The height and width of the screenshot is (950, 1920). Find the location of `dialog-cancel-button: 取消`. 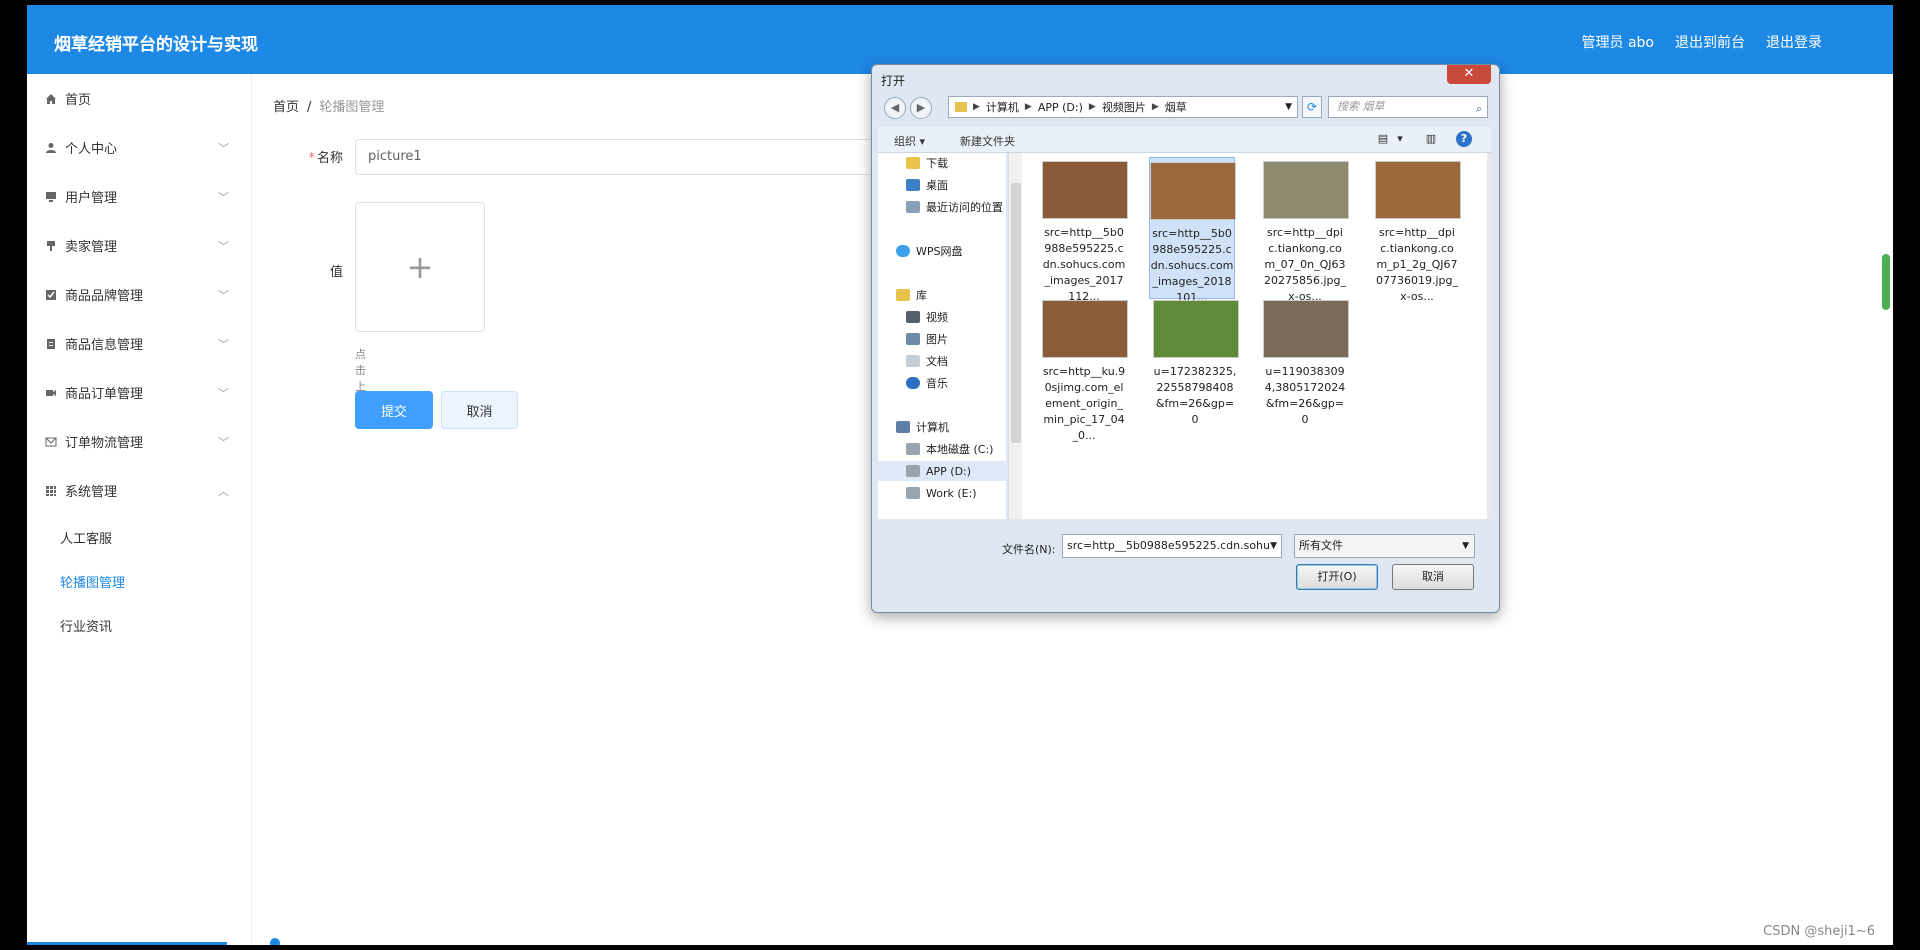

dialog-cancel-button: 取消 is located at coordinates (1433, 577).